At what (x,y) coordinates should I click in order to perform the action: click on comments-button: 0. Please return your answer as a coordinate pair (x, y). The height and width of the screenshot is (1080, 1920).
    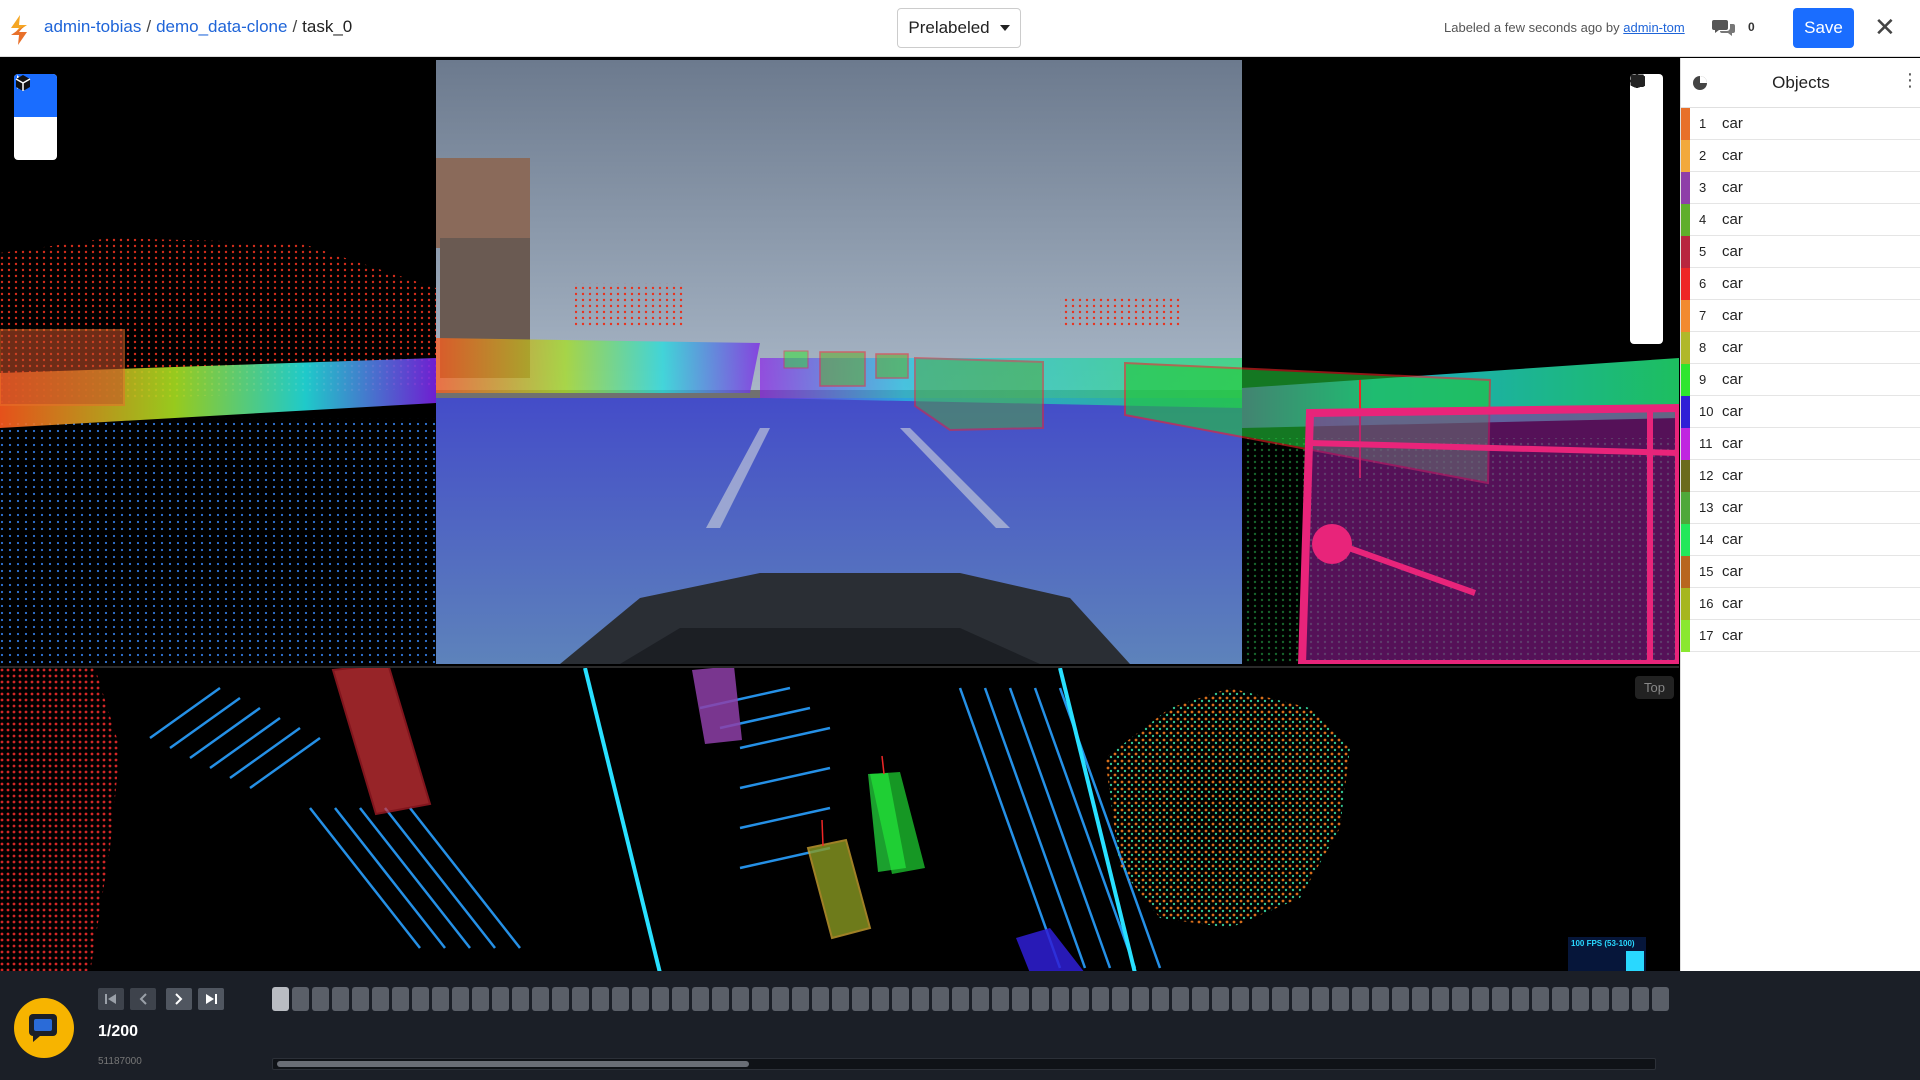
    Looking at the image, I should click on (1733, 27).